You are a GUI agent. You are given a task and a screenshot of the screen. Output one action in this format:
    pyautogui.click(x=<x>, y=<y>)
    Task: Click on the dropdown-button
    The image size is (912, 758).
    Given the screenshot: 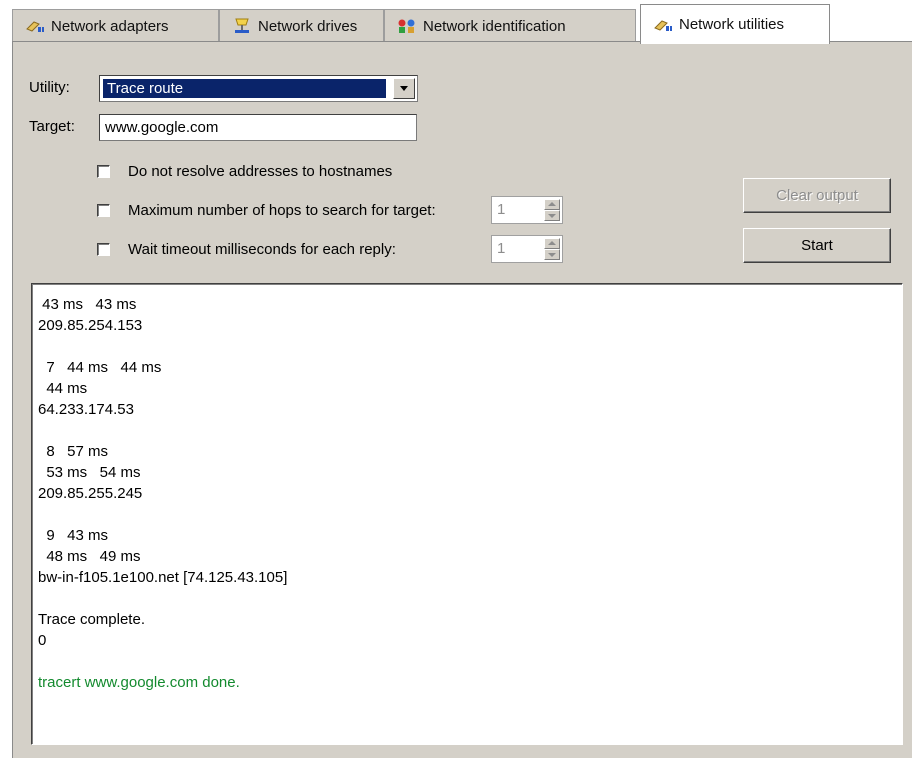 What is the action you would take?
    pyautogui.click(x=404, y=88)
    